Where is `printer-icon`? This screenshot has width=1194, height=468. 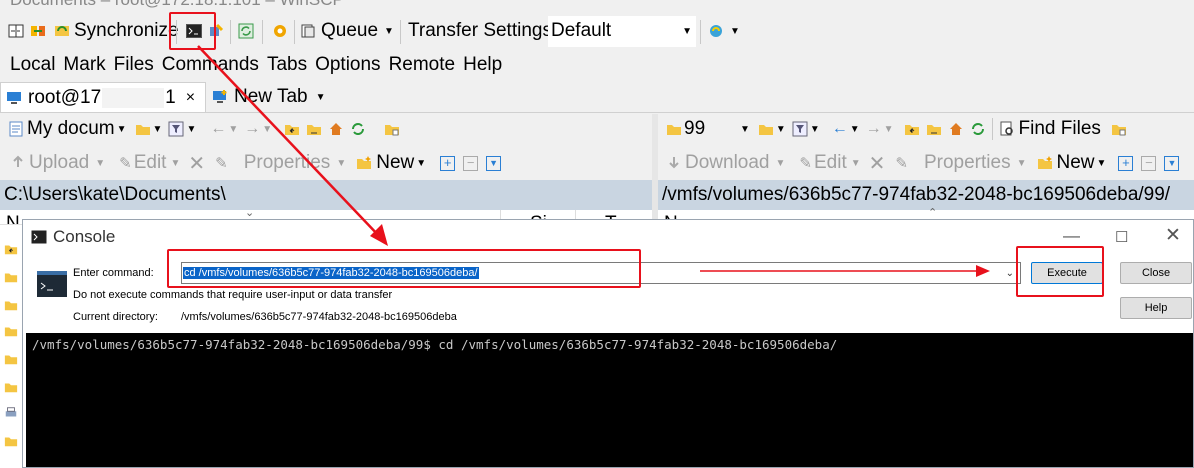
printer-icon is located at coordinates (11, 413).